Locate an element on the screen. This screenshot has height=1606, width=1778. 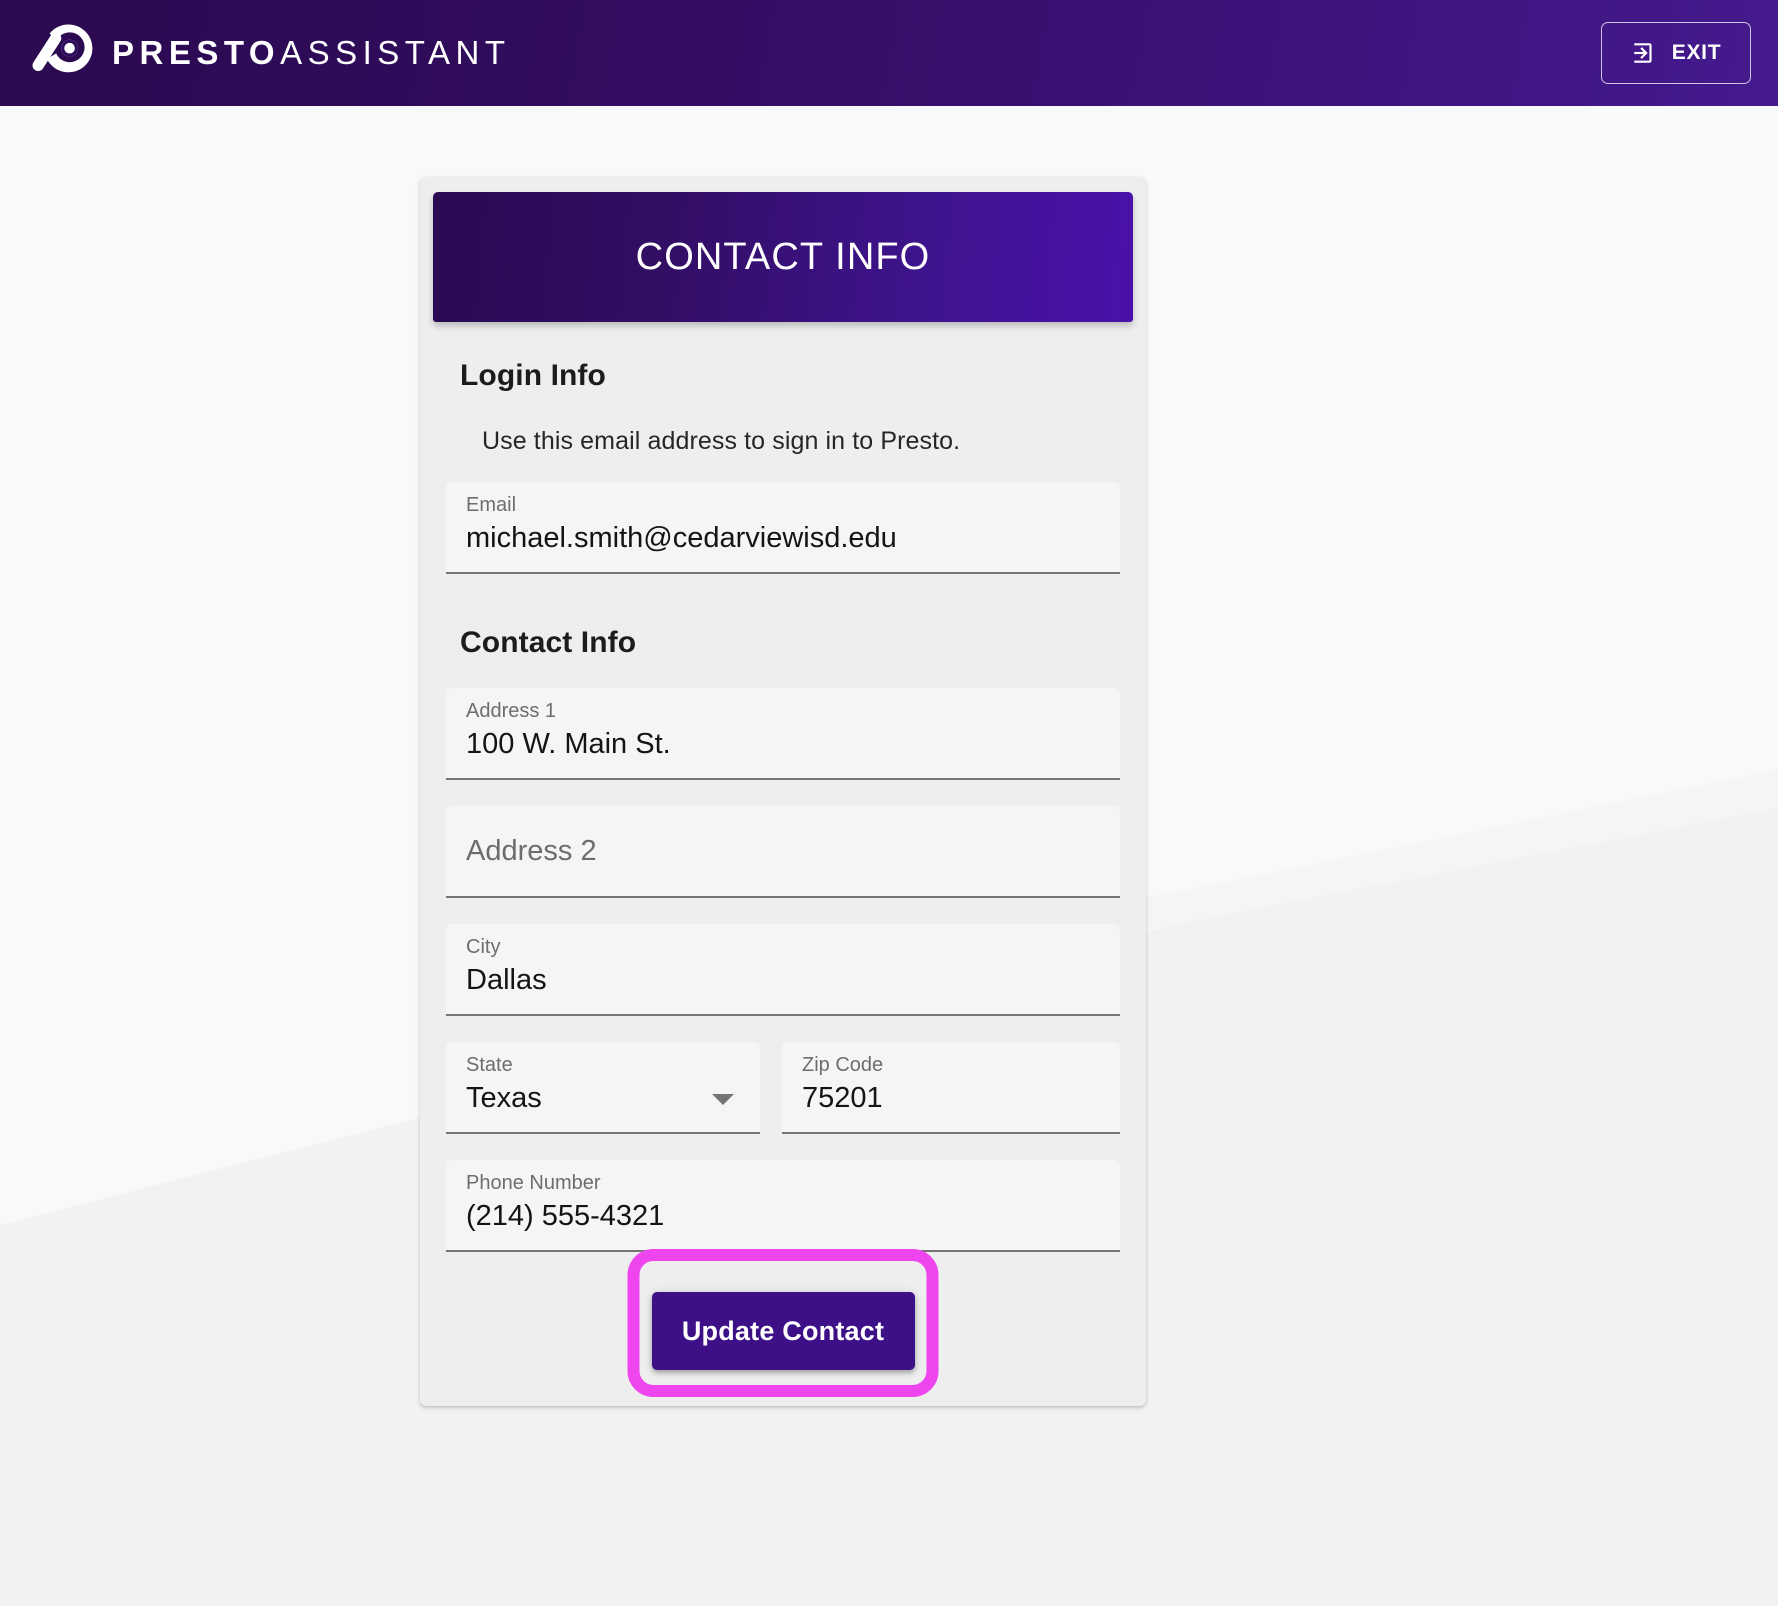
zip-code-field: Zip Code 75201 is located at coordinates (951, 1088).